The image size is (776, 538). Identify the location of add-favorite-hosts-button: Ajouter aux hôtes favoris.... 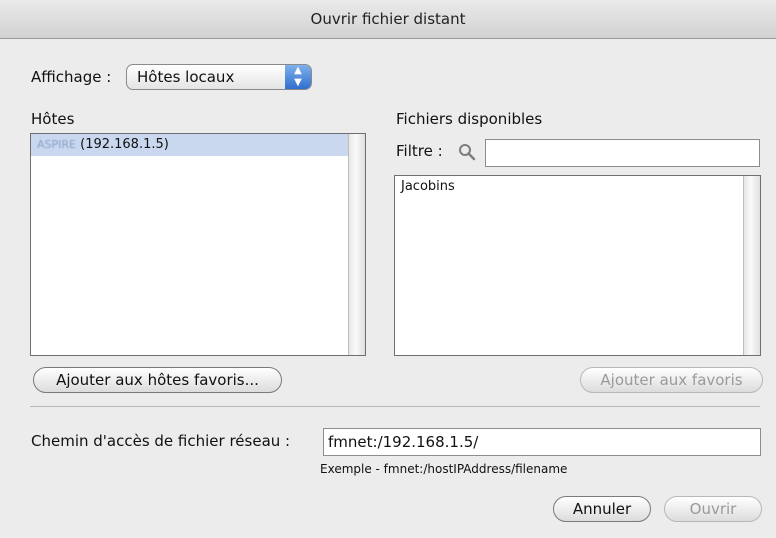
(157, 380).